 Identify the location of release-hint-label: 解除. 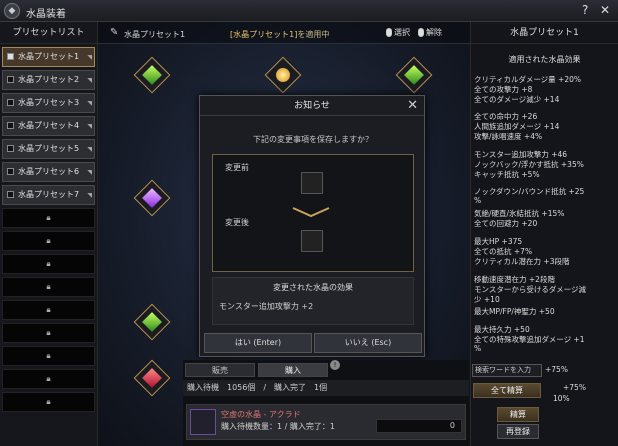
(434, 32).